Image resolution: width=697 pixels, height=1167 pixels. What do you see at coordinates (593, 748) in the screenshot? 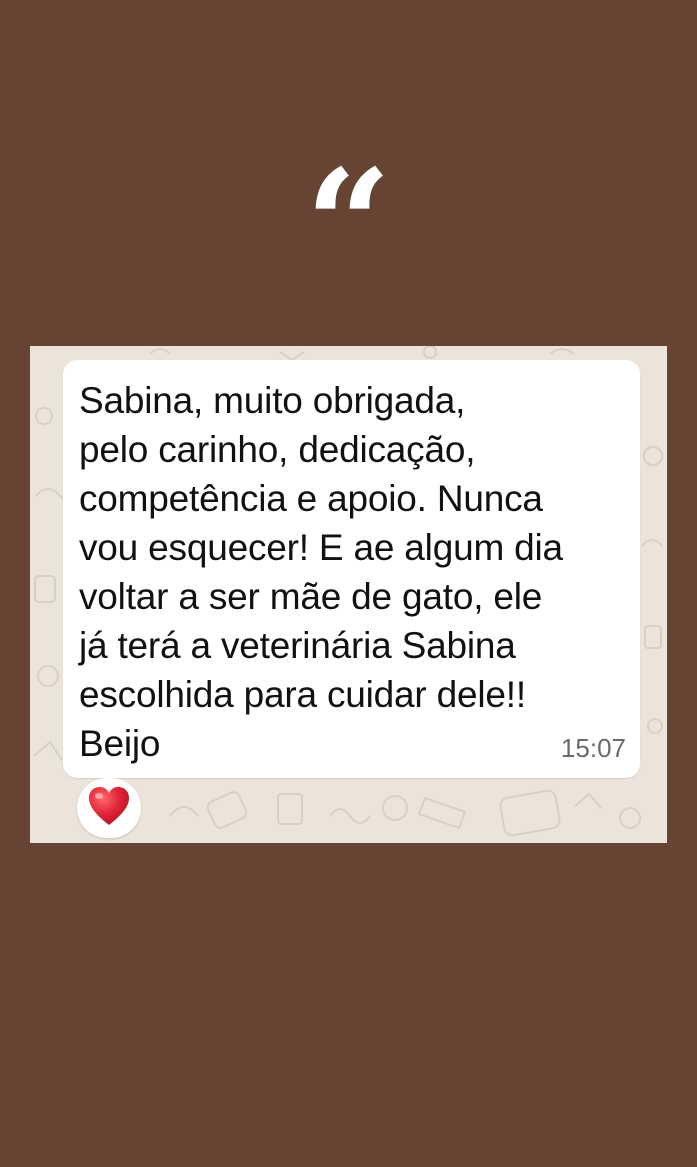
I see `message-timestamp: 15:07` at bounding box center [593, 748].